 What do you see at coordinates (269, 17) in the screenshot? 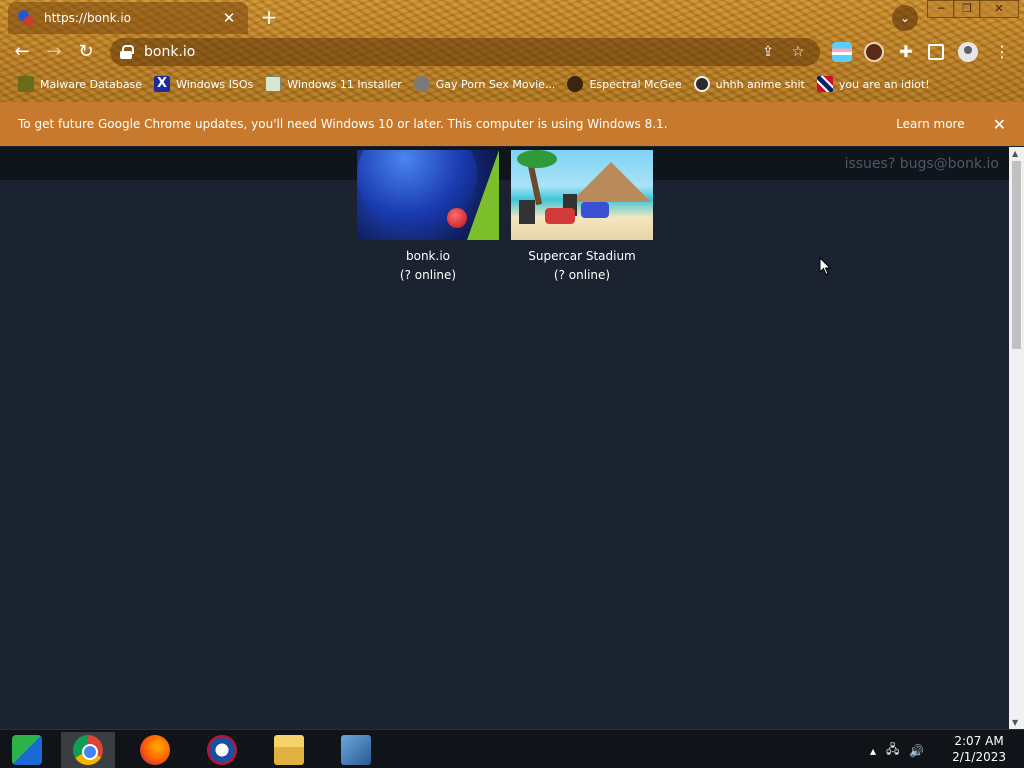
I see `new-tab-button: +` at bounding box center [269, 17].